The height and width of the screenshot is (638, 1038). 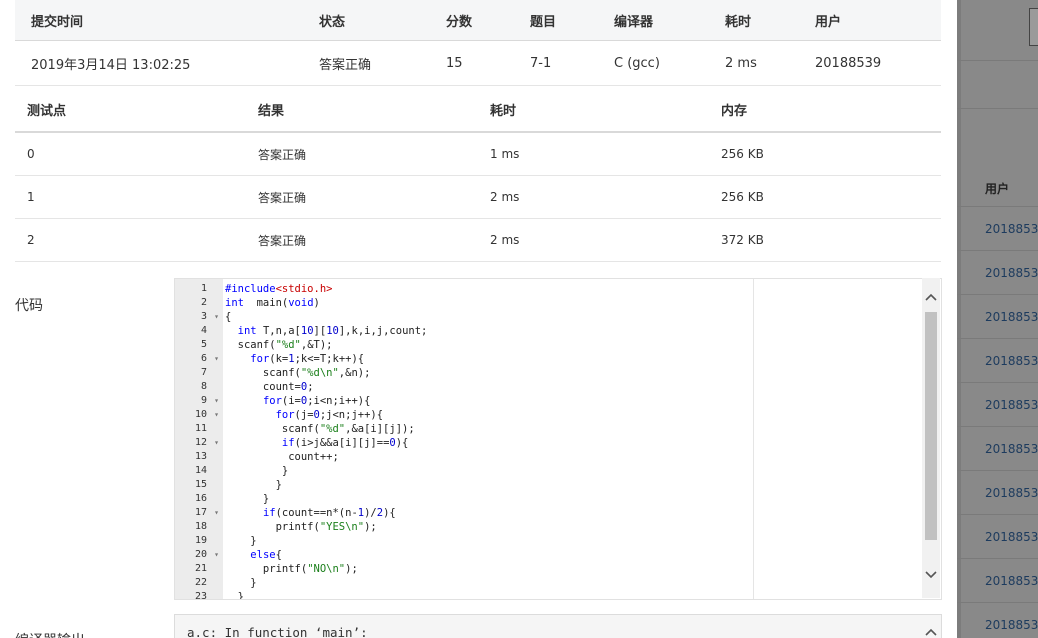 What do you see at coordinates (234, 303) in the screenshot?
I see `code-token: int` at bounding box center [234, 303].